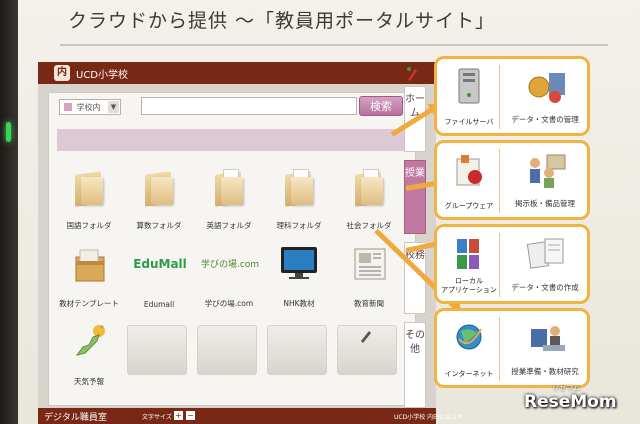 This screenshot has width=640, height=424. I want to click on tile-nhk: NHK教材, so click(299, 274).